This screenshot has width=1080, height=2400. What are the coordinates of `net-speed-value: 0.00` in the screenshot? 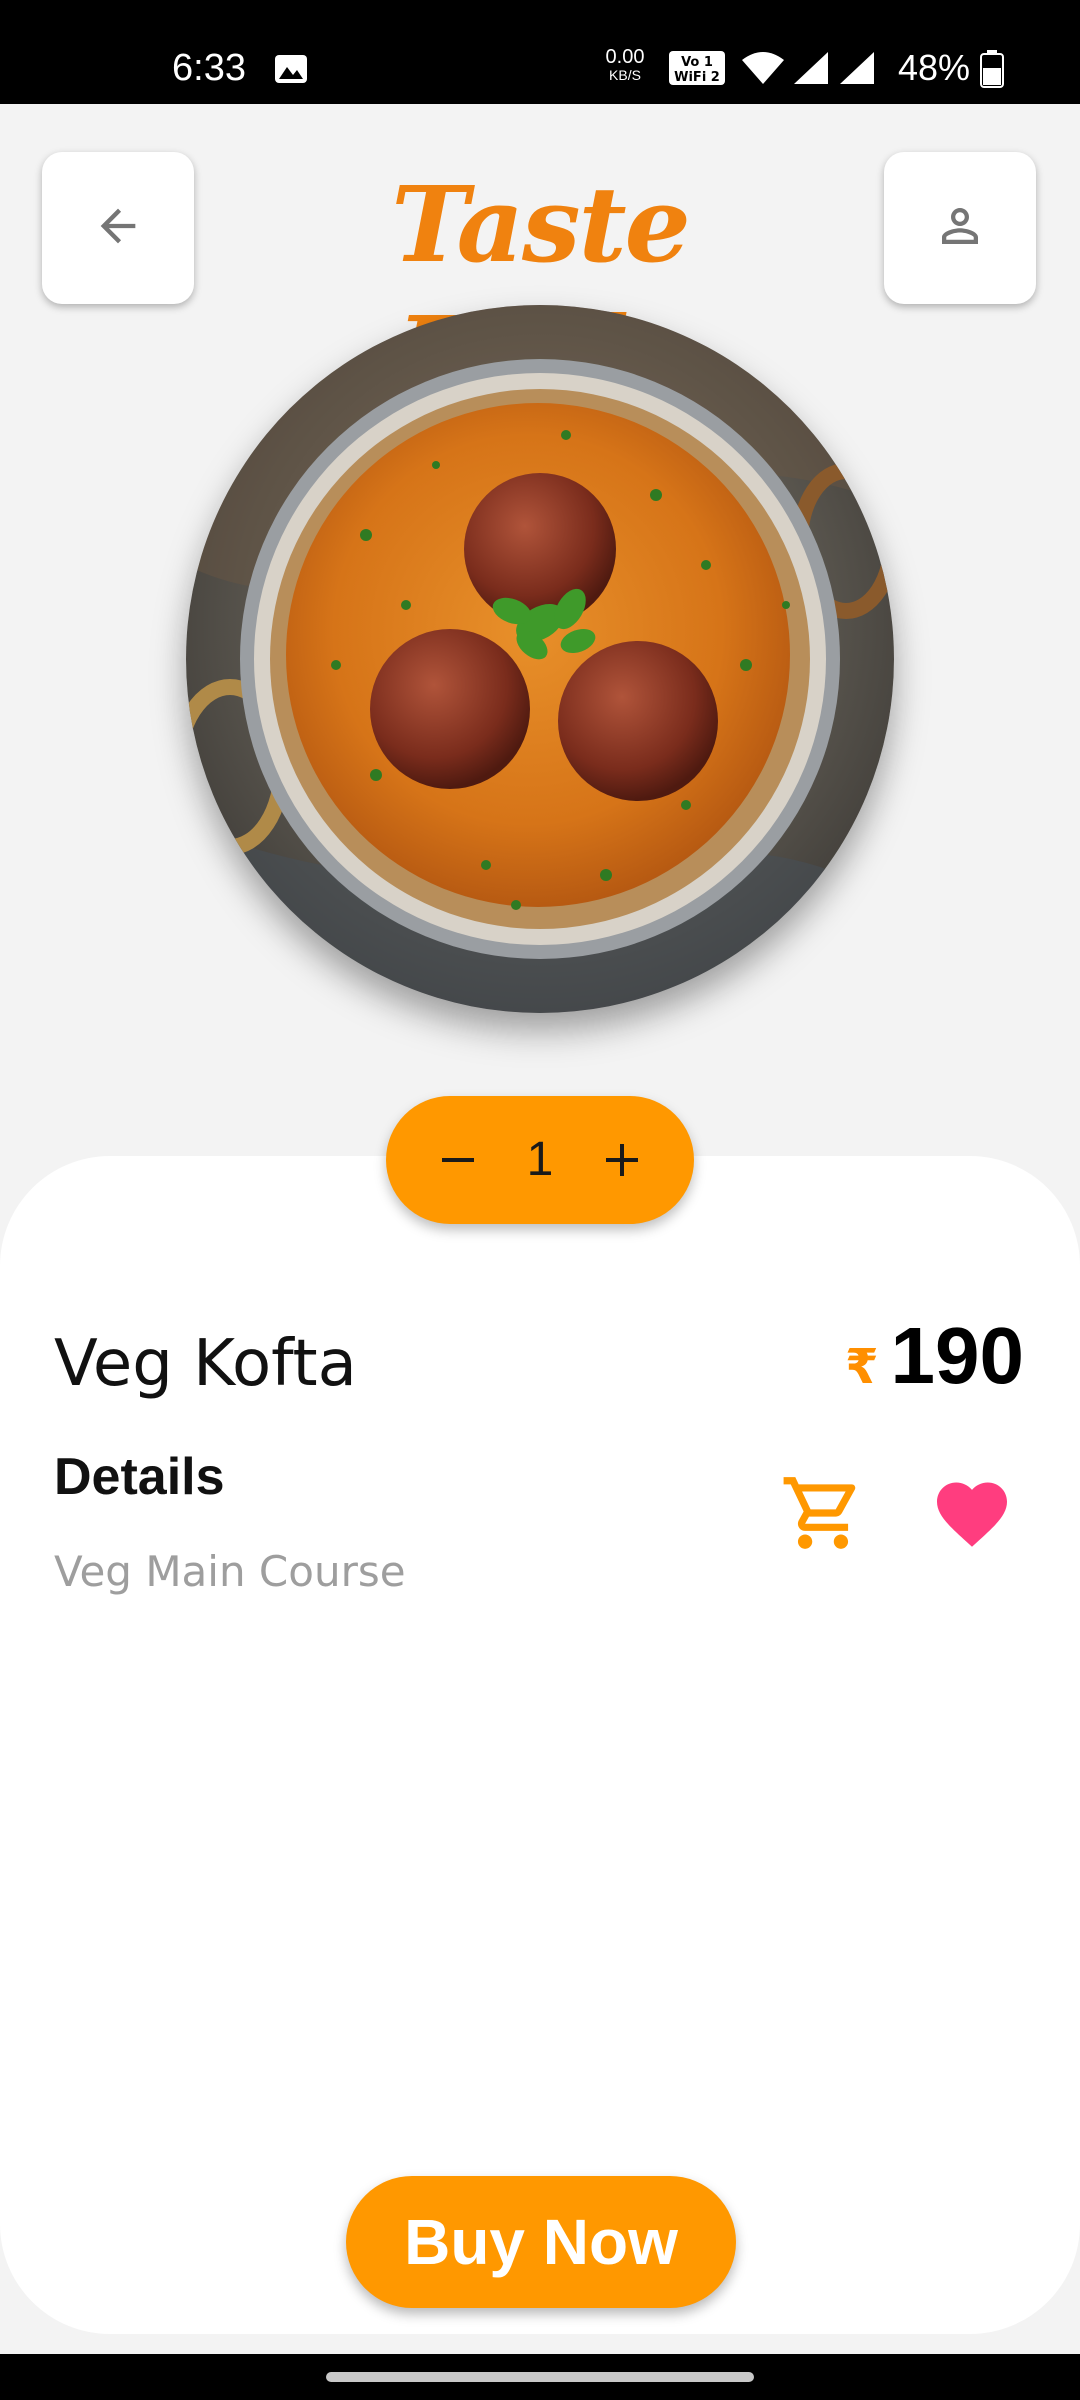 It's located at (625, 57).